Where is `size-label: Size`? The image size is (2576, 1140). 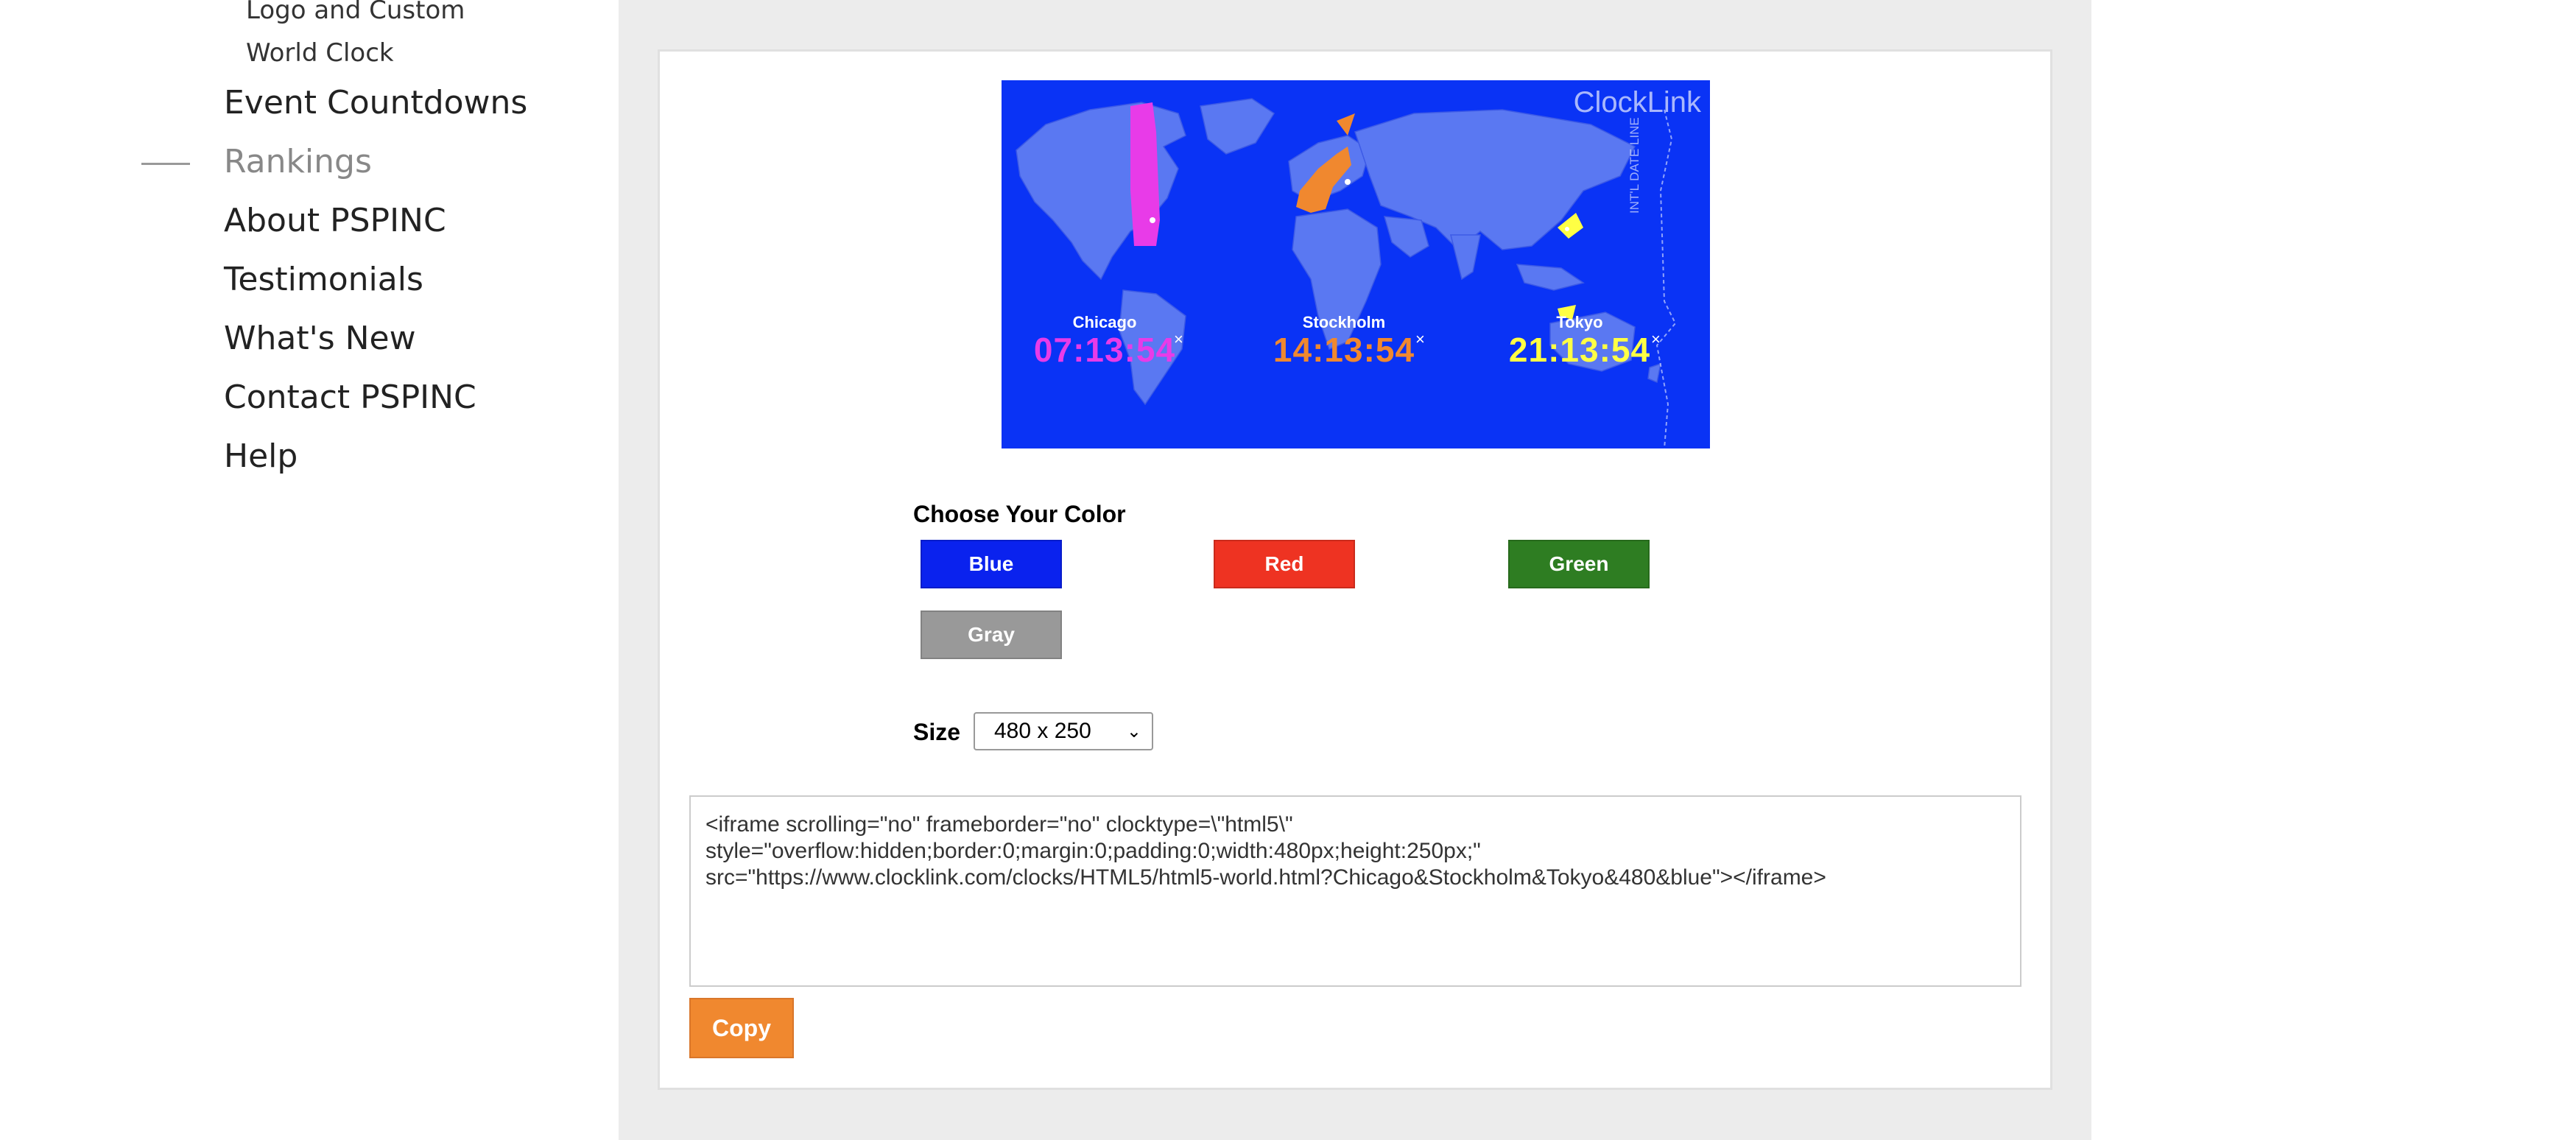 size-label: Size is located at coordinates (937, 732).